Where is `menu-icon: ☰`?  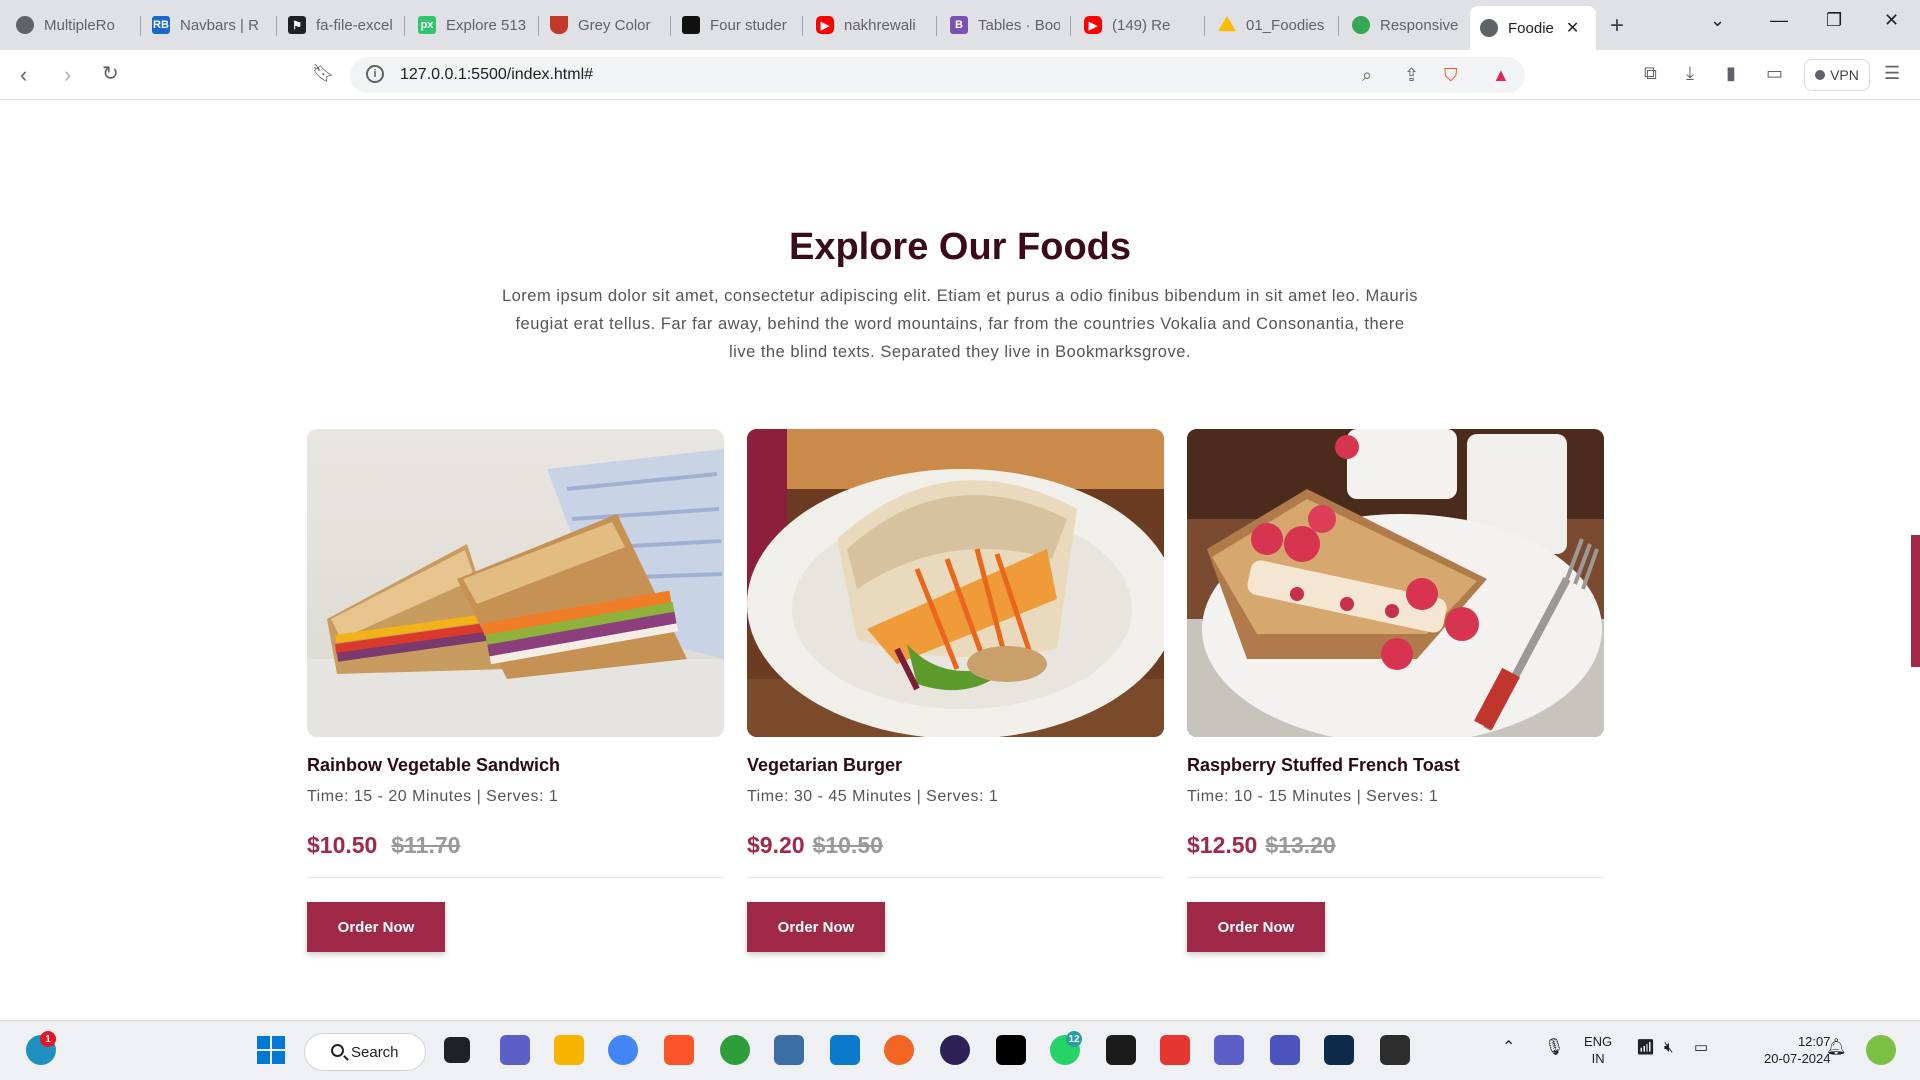
menu-icon: ☰ is located at coordinates (1892, 73).